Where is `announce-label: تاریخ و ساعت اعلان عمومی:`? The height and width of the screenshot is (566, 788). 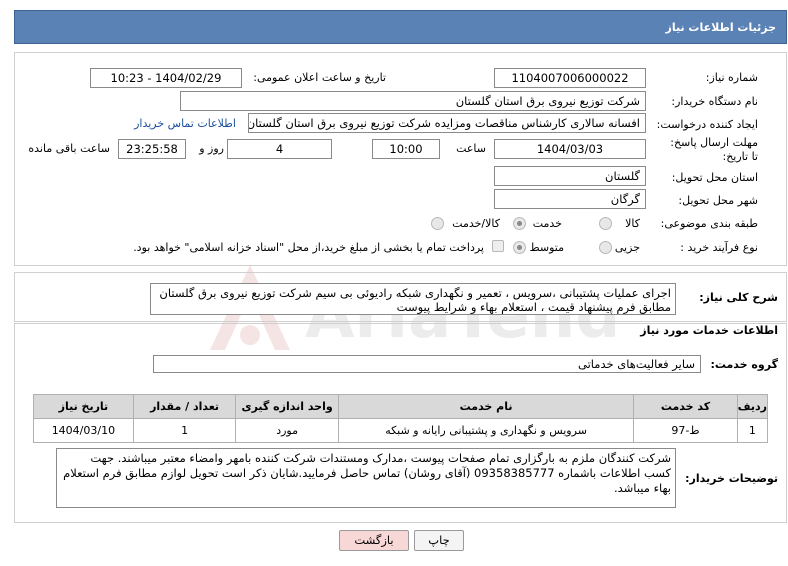
announce-label: تاریخ و ساعت اعلان عمومی: is located at coordinates (319, 77).